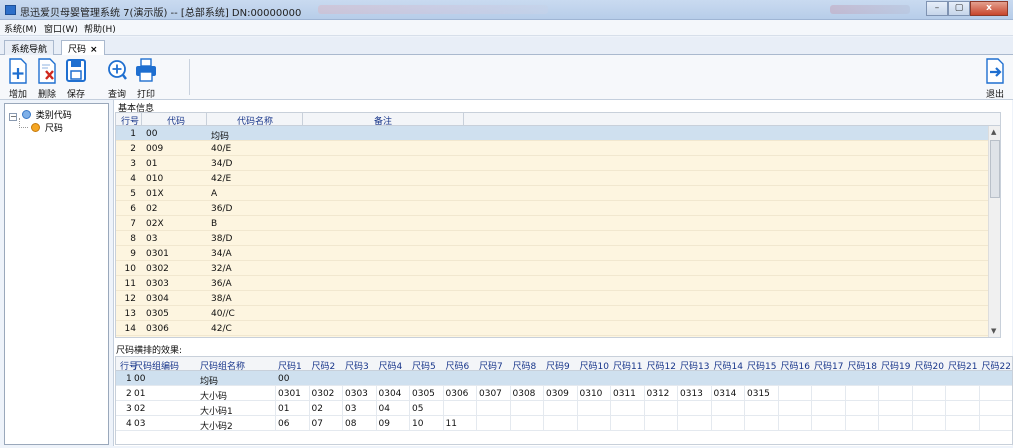  I want to click on code-name-cell: 42/E, so click(221, 179).